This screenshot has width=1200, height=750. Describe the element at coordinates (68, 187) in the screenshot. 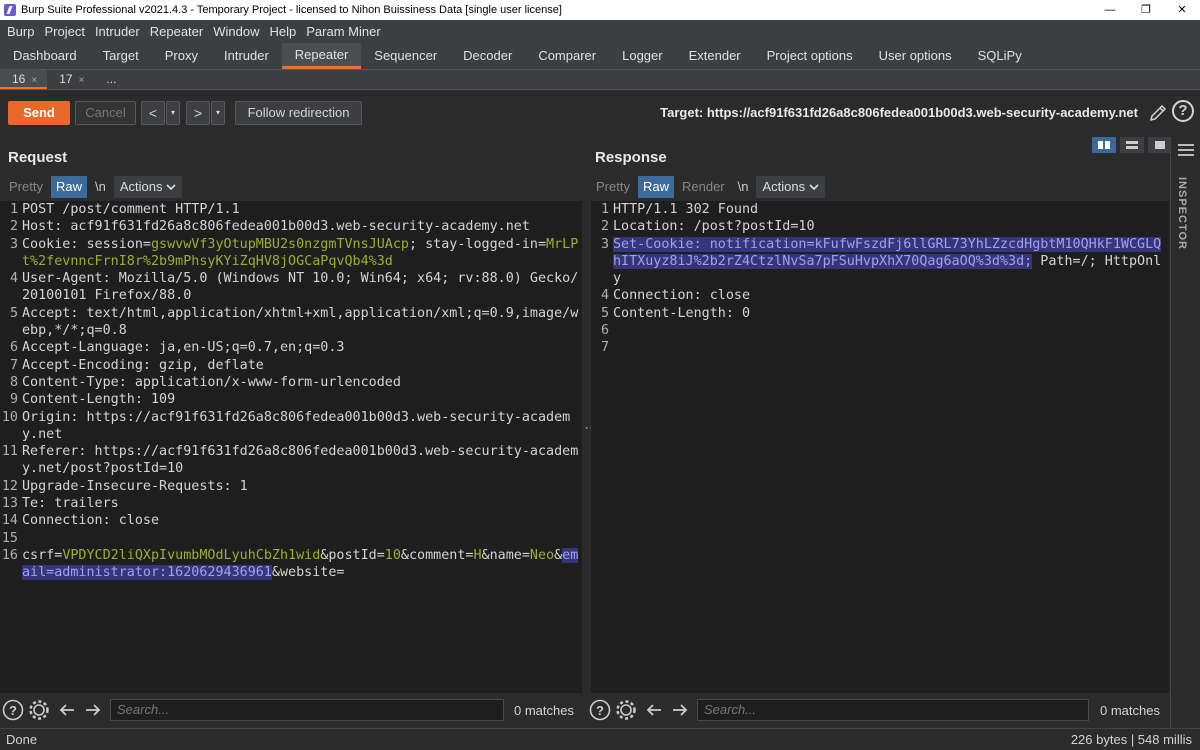

I see `request-raw-tab: Raw` at that location.